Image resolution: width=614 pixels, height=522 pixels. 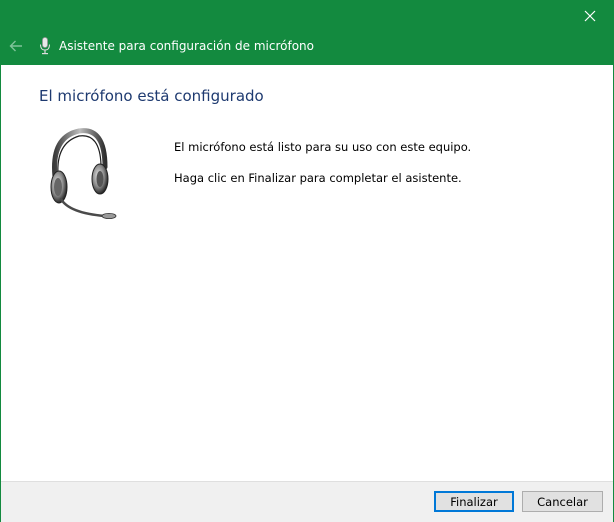 I want to click on back-arrow-icon, so click(x=15, y=46).